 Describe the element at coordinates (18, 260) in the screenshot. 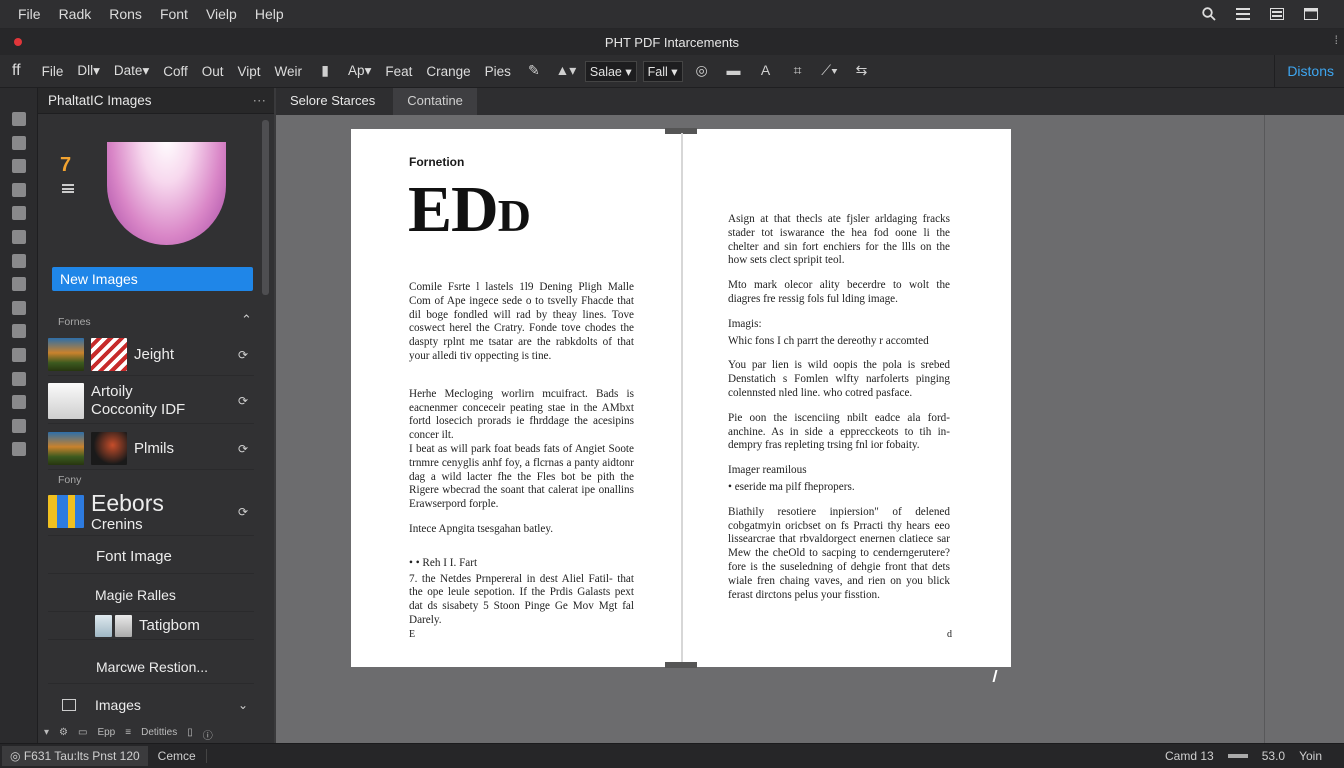

I see `wand-tool-icon` at that location.